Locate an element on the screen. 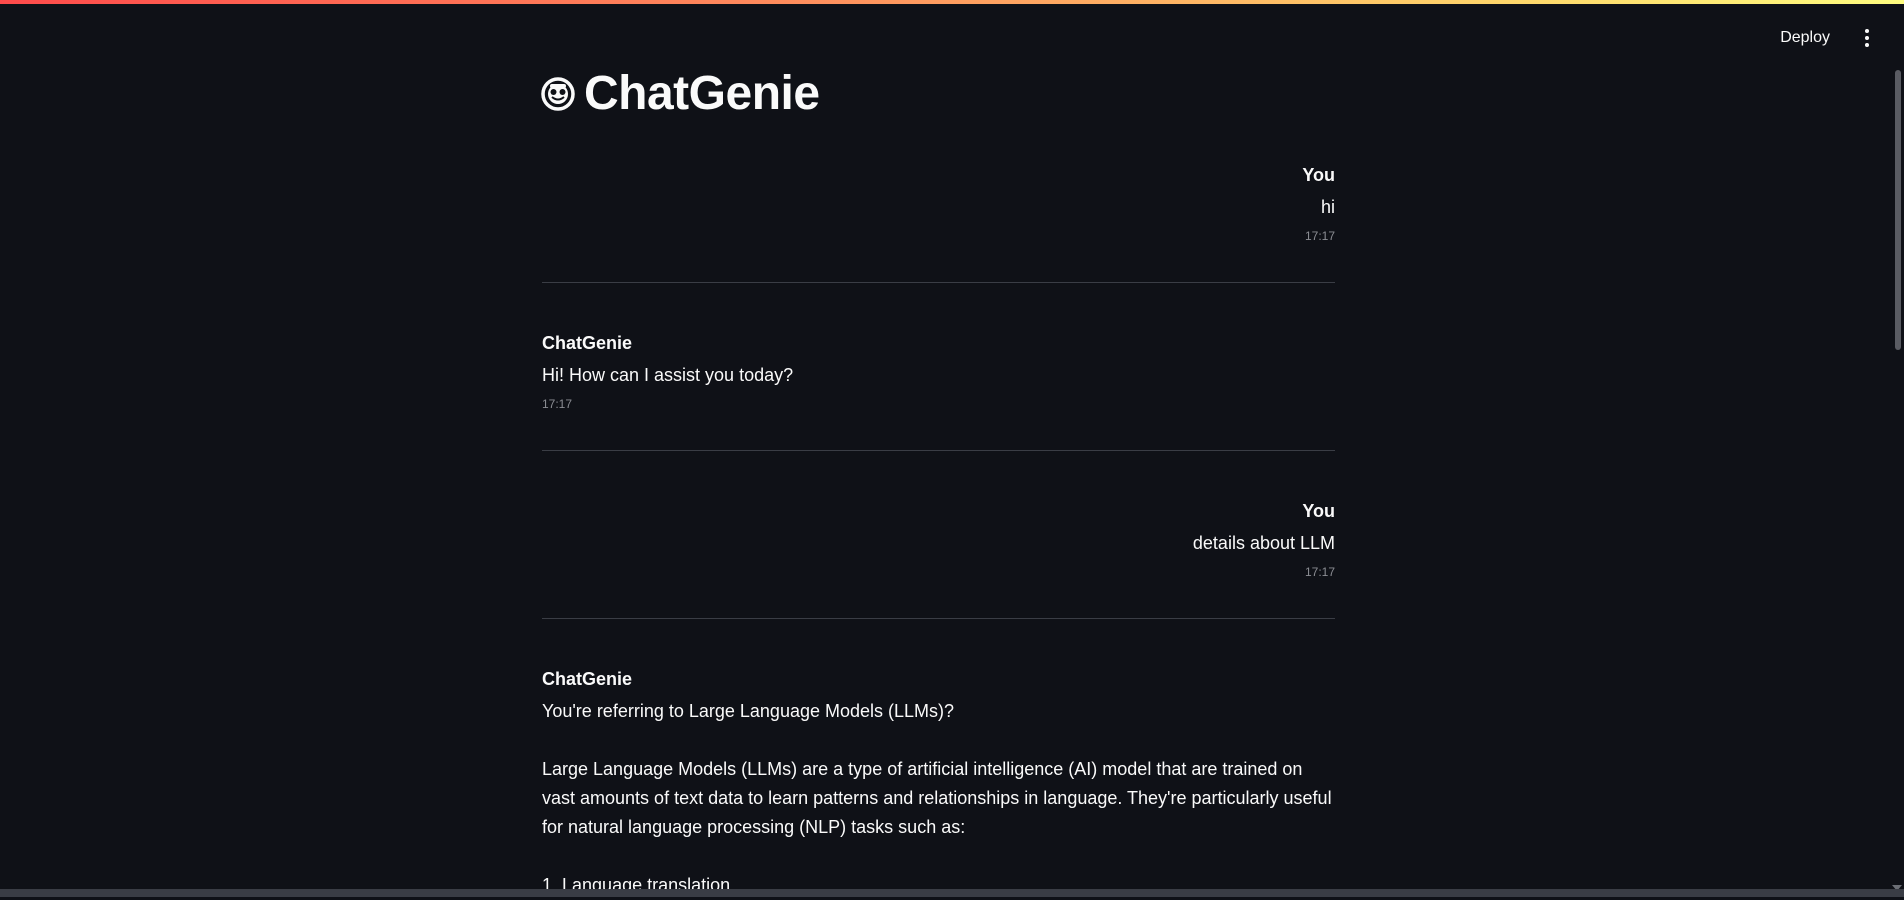  app-toolbar: Deploy is located at coordinates (1825, 38).